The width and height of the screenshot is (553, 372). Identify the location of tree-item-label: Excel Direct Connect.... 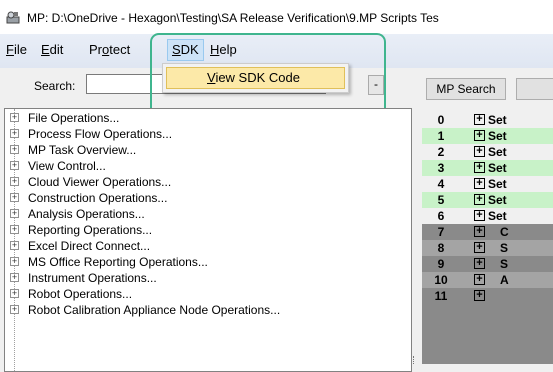
(89, 246).